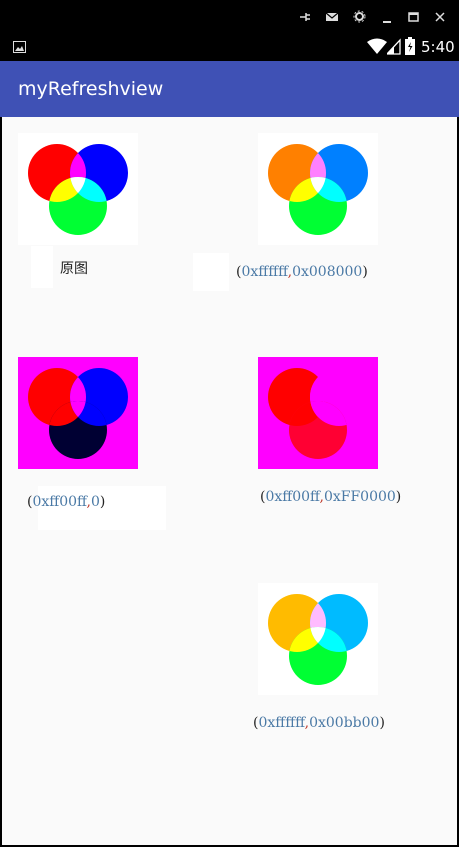  Describe the element at coordinates (344, 723) in the screenshot. I see `label-add: 0x00bb00` at that location.